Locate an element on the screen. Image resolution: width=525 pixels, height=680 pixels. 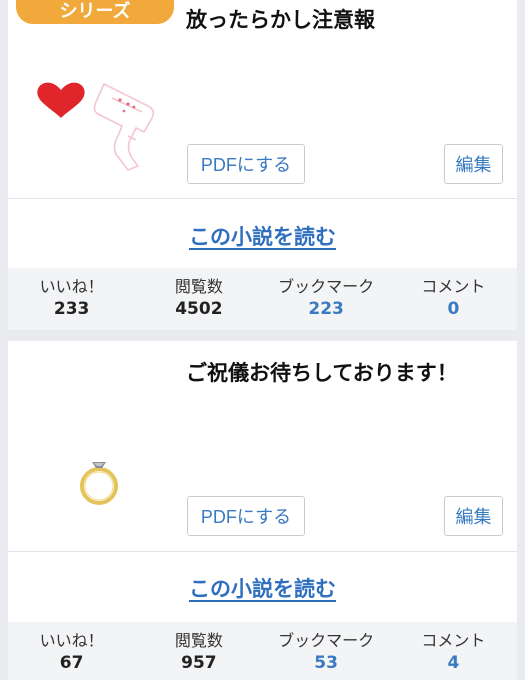
stat-bookmarks: ブックマーク 53 is located at coordinates (326, 651).